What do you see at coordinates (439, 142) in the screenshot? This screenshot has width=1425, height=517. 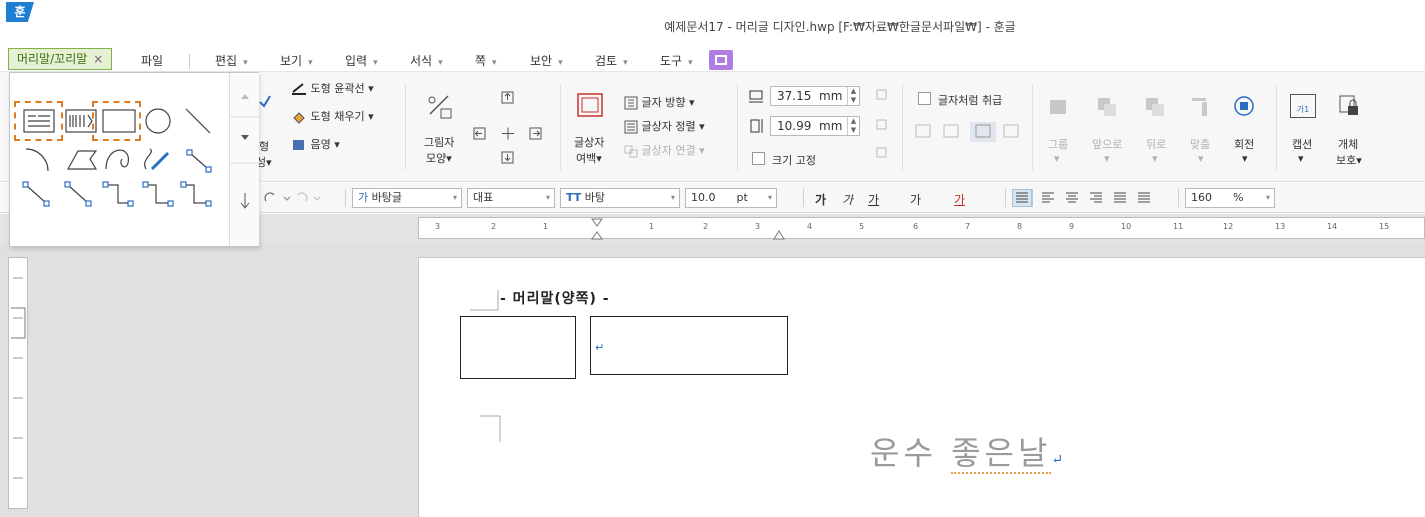 I see `shadow-shape-label-1: 그림자` at bounding box center [439, 142].